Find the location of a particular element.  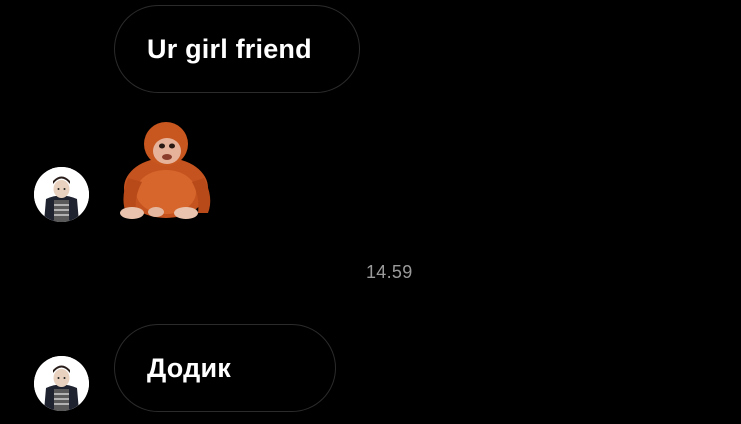

orangutan-sticker is located at coordinates (167, 171).